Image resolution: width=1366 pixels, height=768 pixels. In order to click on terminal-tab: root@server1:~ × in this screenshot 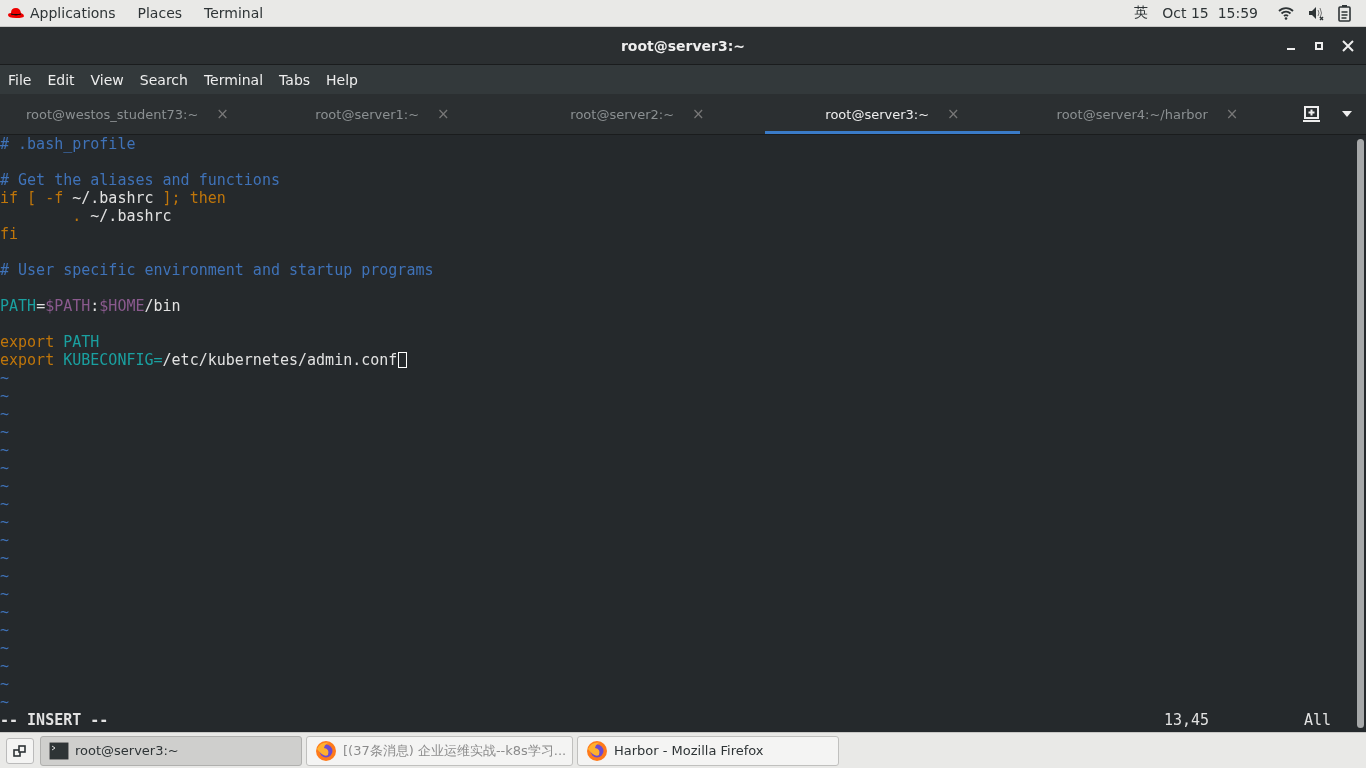, I will do `click(382, 114)`.